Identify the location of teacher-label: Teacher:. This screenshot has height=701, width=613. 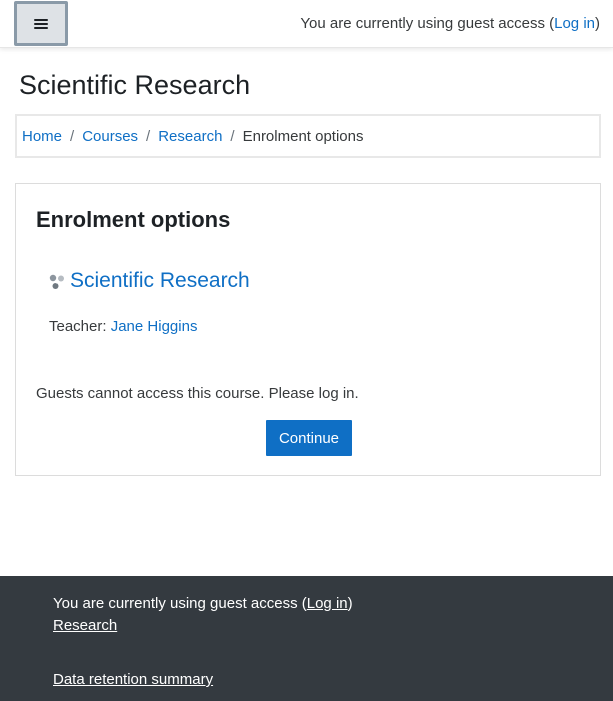
(78, 326).